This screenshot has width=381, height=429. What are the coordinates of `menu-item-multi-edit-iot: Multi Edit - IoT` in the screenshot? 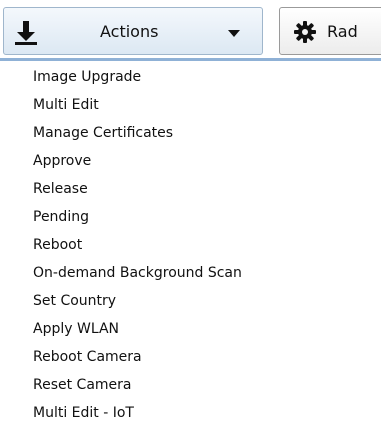 It's located at (190, 413).